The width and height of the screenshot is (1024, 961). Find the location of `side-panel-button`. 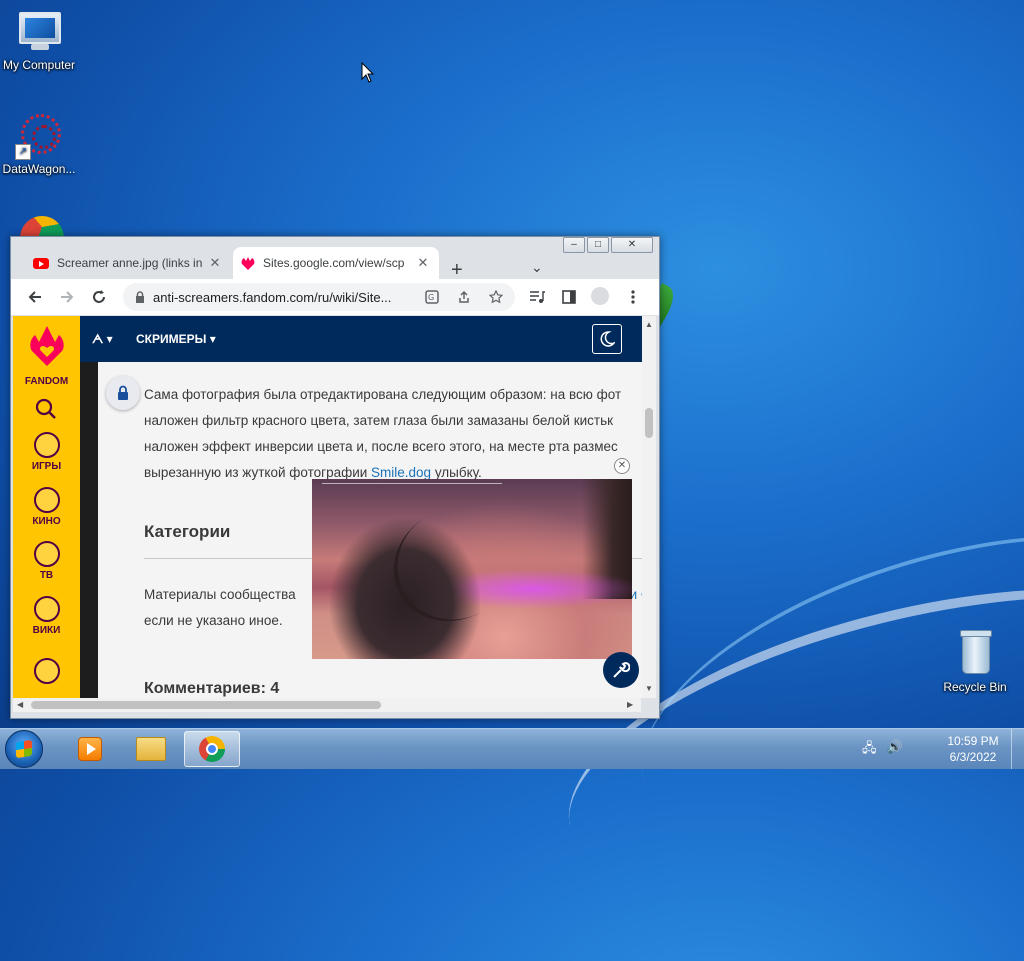

side-panel-button is located at coordinates (569, 297).